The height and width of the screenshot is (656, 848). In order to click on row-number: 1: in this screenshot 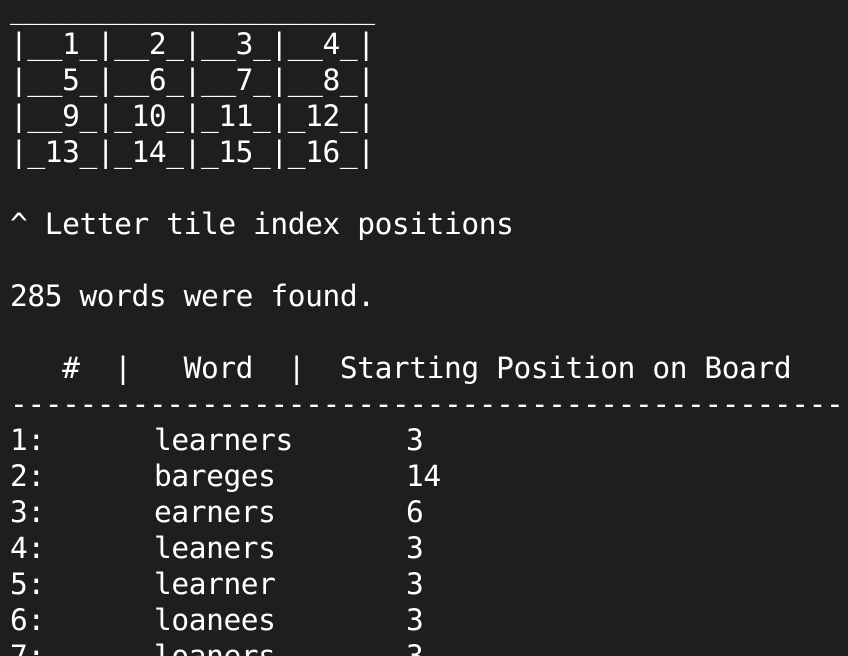, I will do `click(27, 440)`.